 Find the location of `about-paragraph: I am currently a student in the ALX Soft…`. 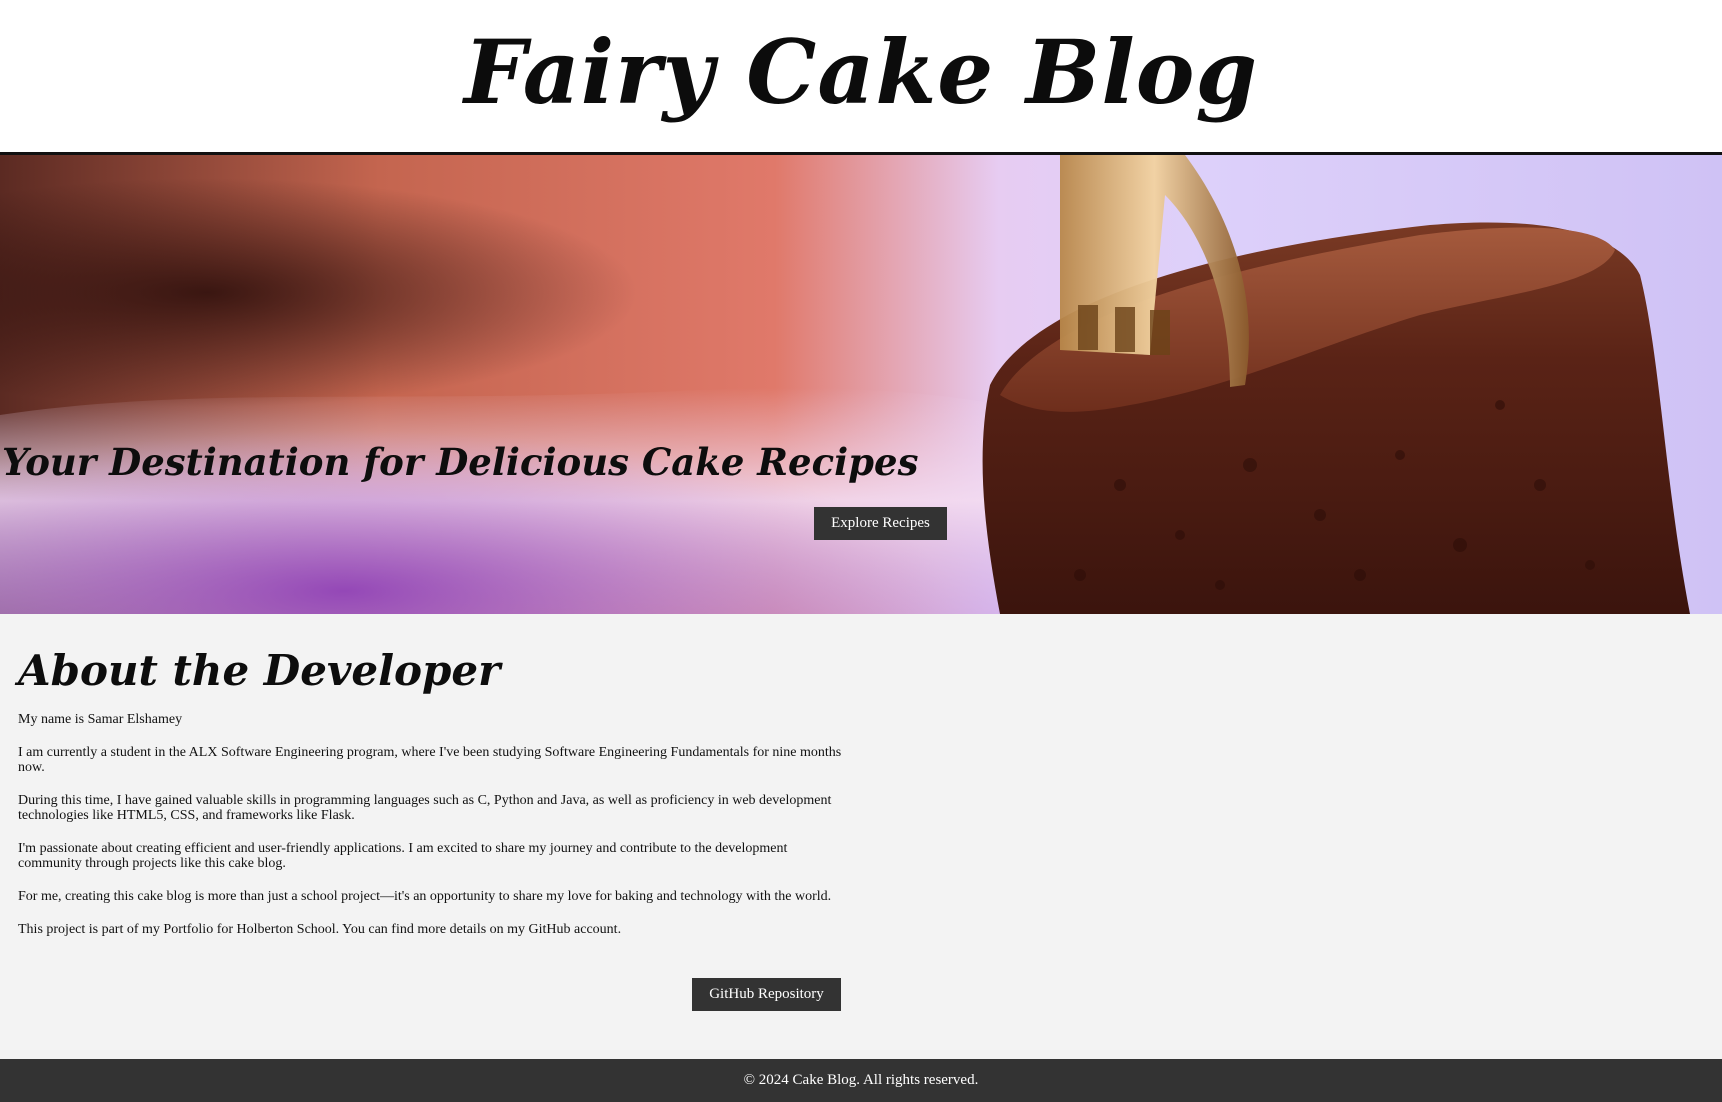

about-paragraph: I am currently a student in the ALX Soft… is located at coordinates (430, 760).